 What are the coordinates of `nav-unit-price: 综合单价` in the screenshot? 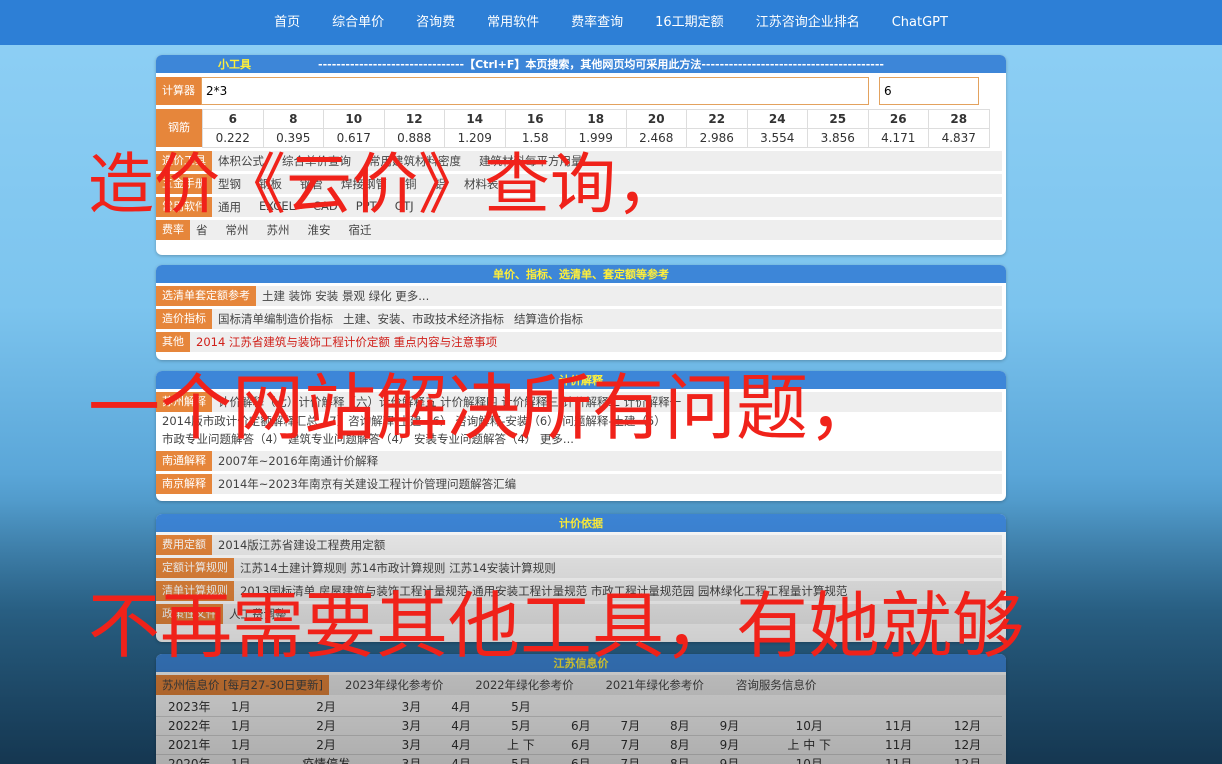 It's located at (358, 22).